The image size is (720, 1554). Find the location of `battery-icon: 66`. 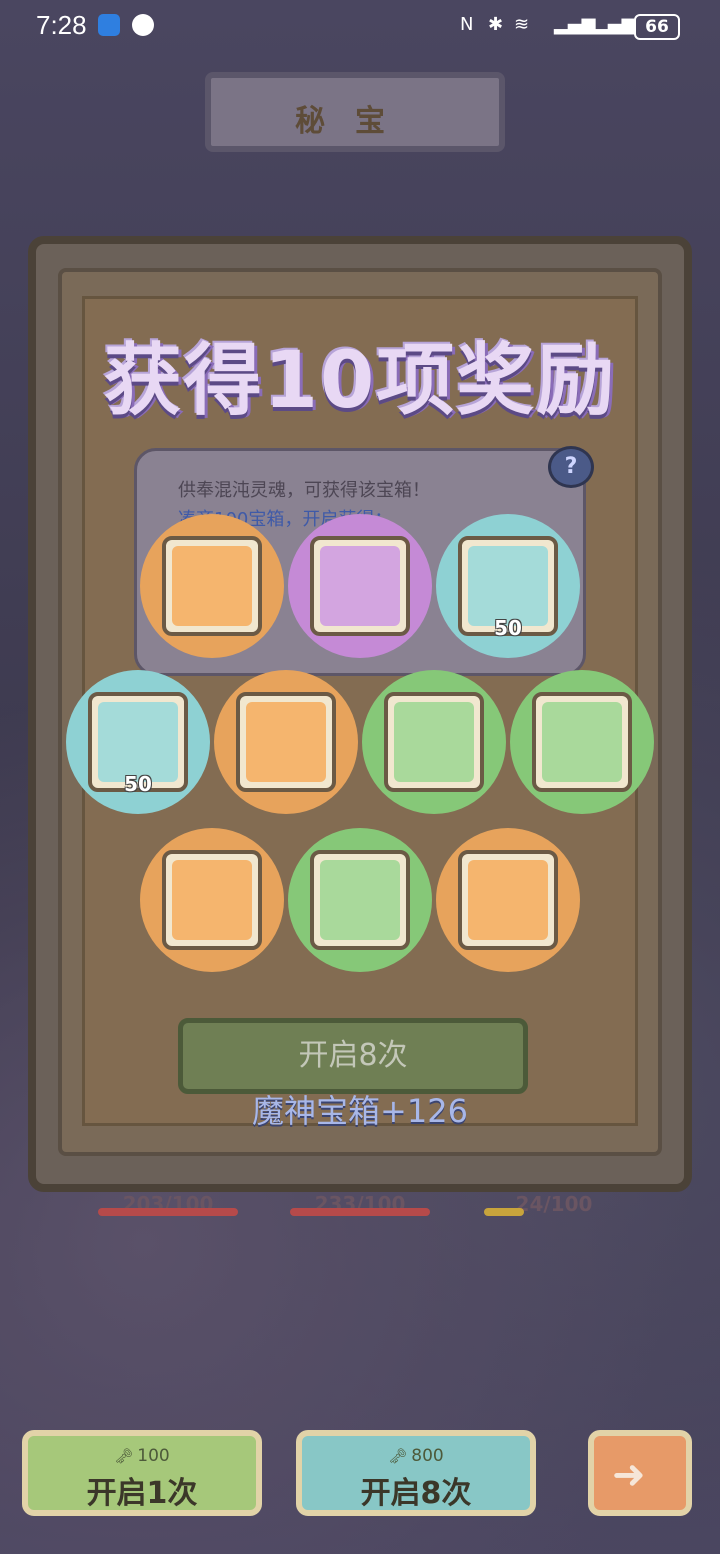

battery-icon: 66 is located at coordinates (657, 27).